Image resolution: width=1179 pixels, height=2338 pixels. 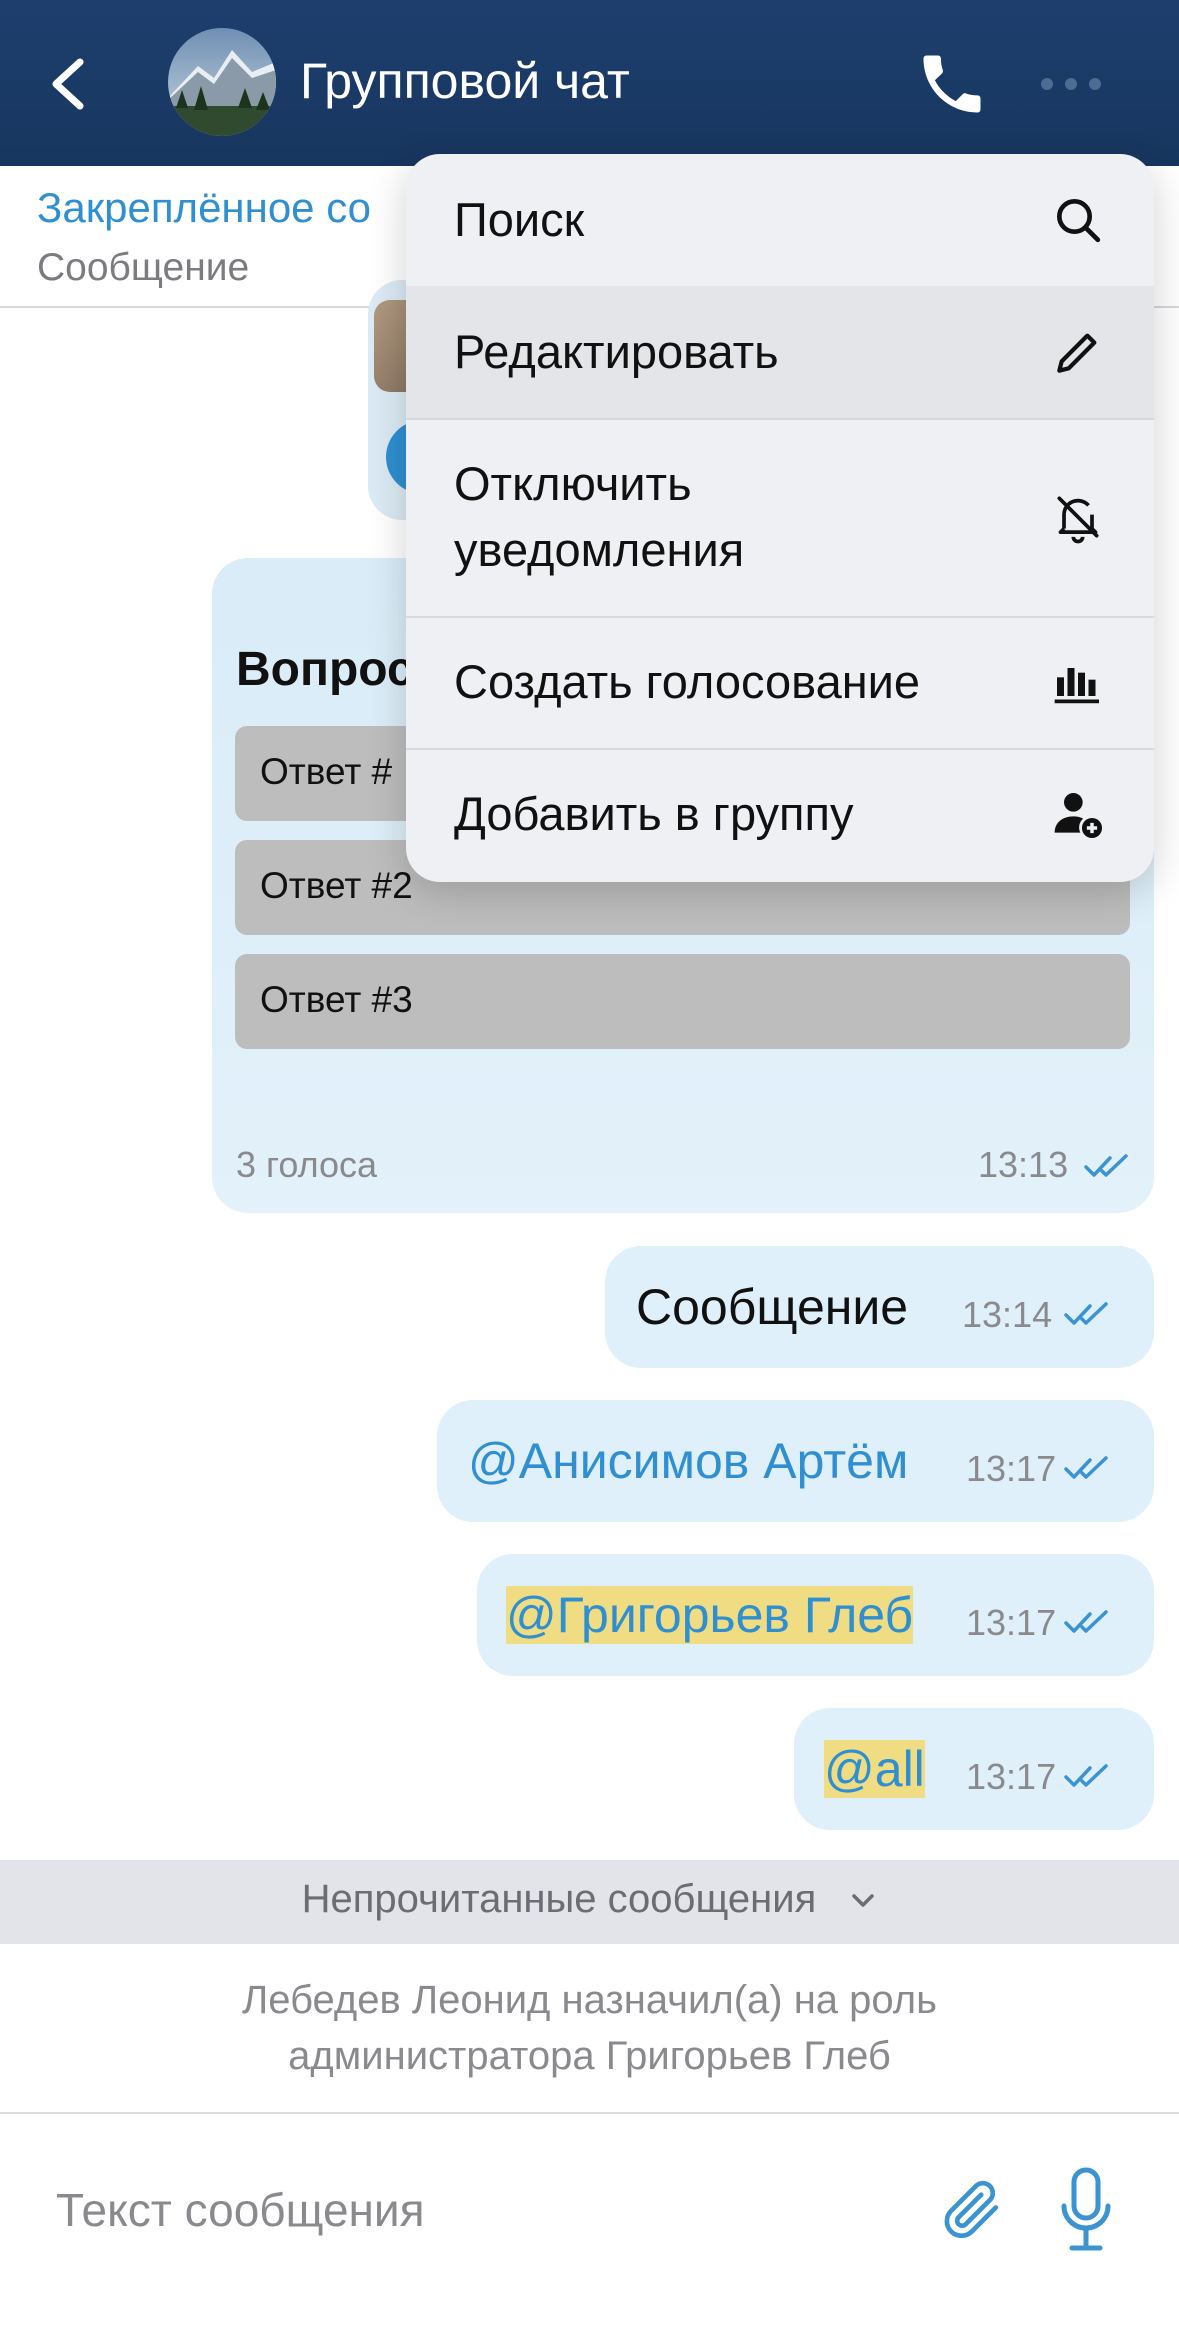 I want to click on more-options-button, so click(x=1071, y=84).